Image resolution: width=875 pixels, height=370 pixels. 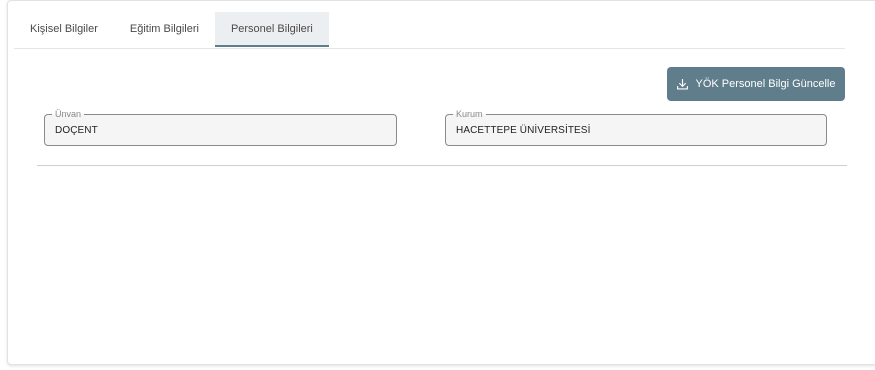 What do you see at coordinates (220, 126) in the screenshot?
I see `unvan-field: Ünvan DOÇENT` at bounding box center [220, 126].